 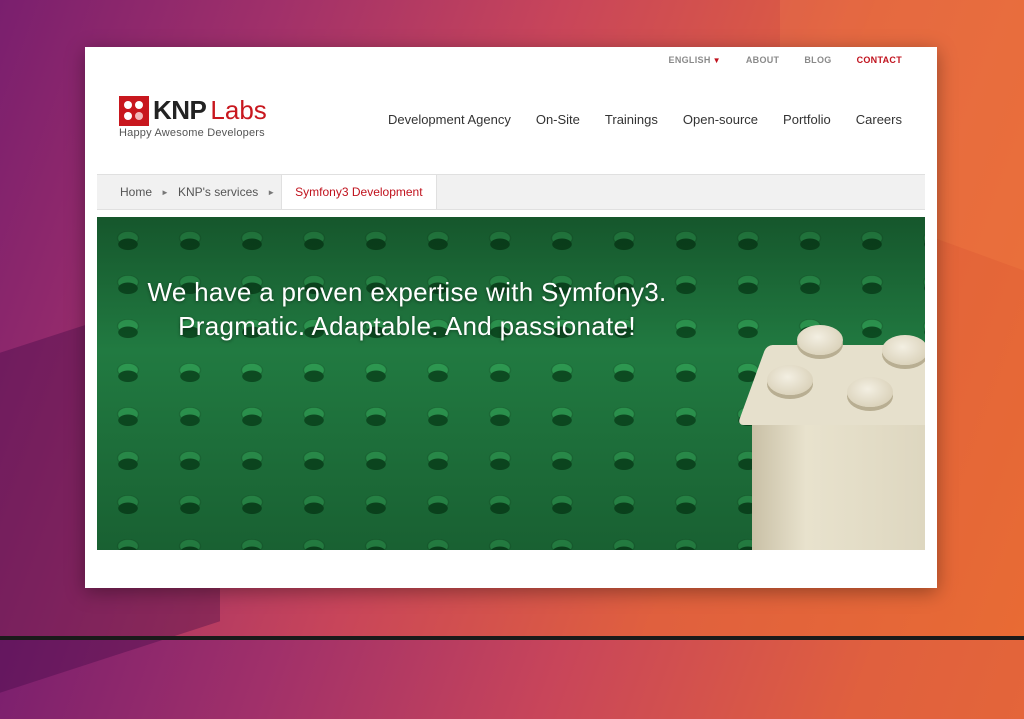 What do you see at coordinates (238, 110) in the screenshot?
I see `logo-text-light: Labs` at bounding box center [238, 110].